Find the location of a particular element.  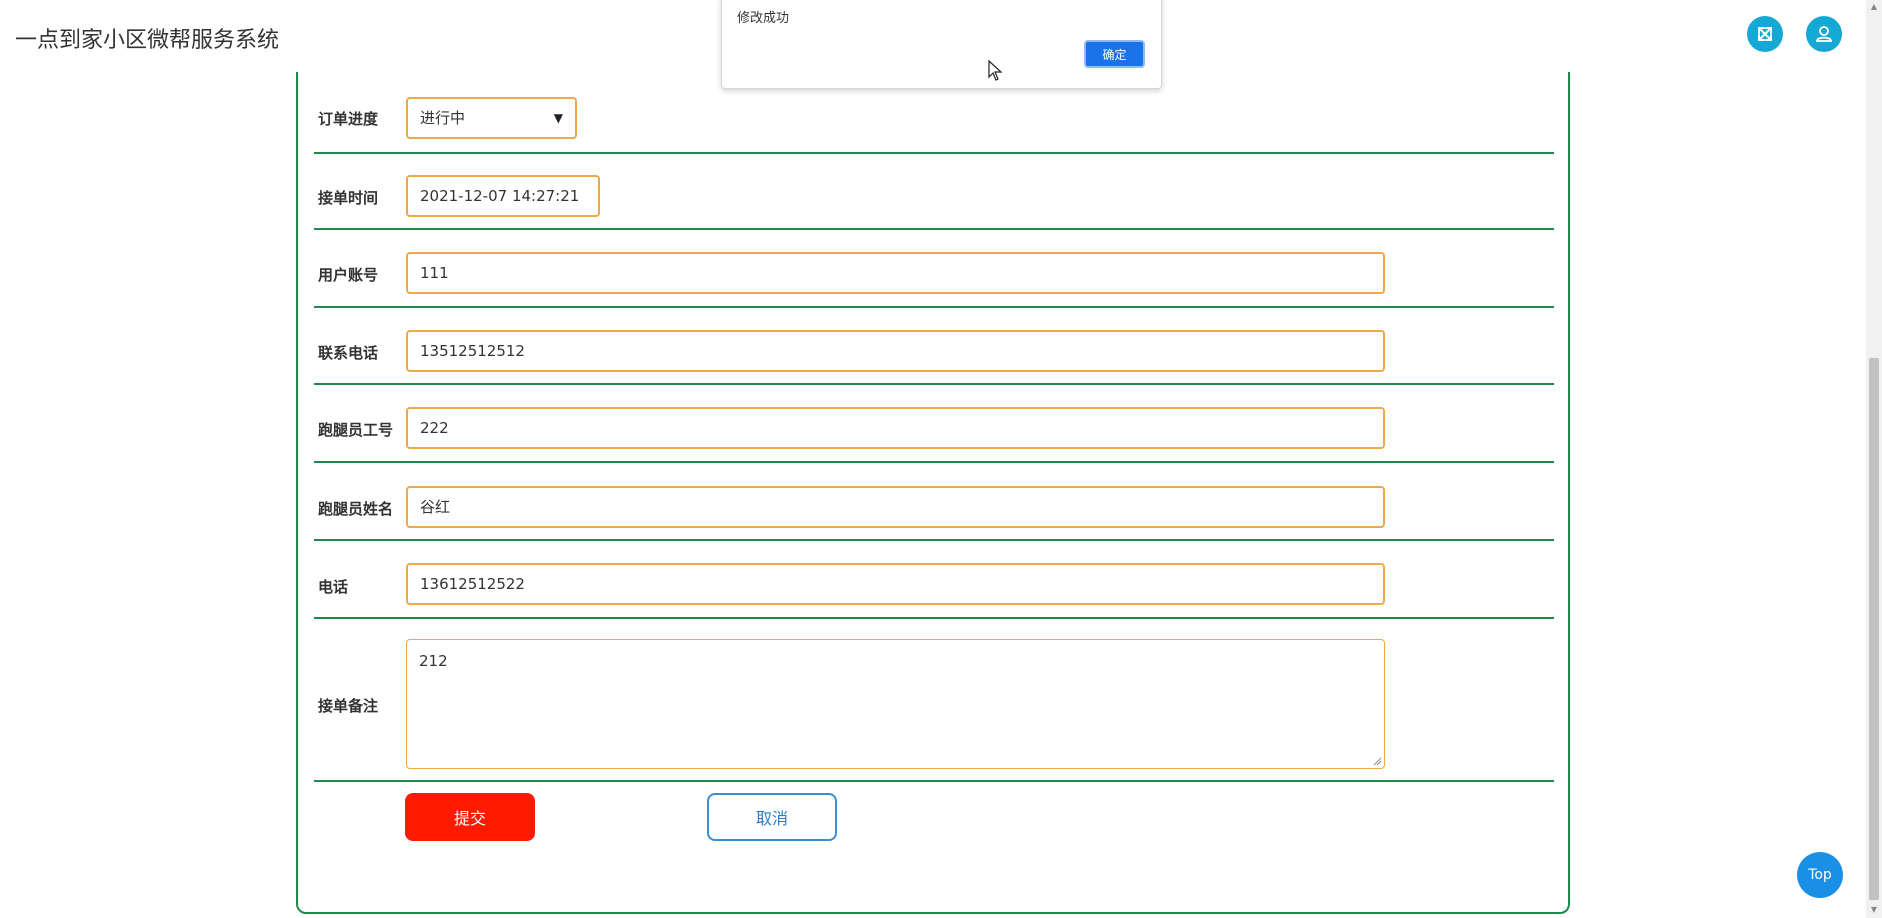

back-to-top-button: Top is located at coordinates (1820, 875).